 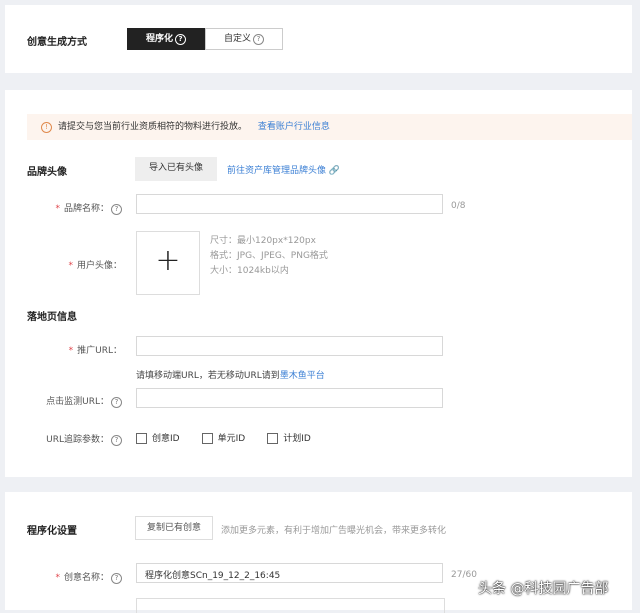 I want to click on url-hint: 请填移动端URL，若无移动URL请到, so click(x=208, y=376).